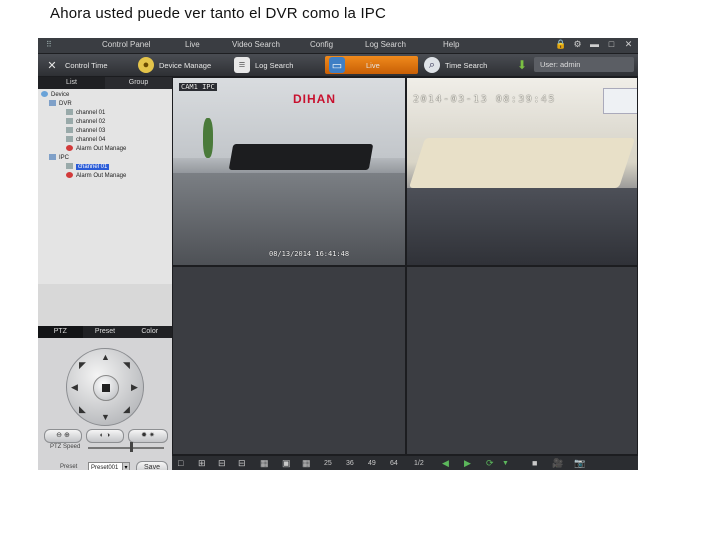 This screenshot has height=540, width=720. I want to click on arrow-down-left-icon: ◣, so click(82, 409).